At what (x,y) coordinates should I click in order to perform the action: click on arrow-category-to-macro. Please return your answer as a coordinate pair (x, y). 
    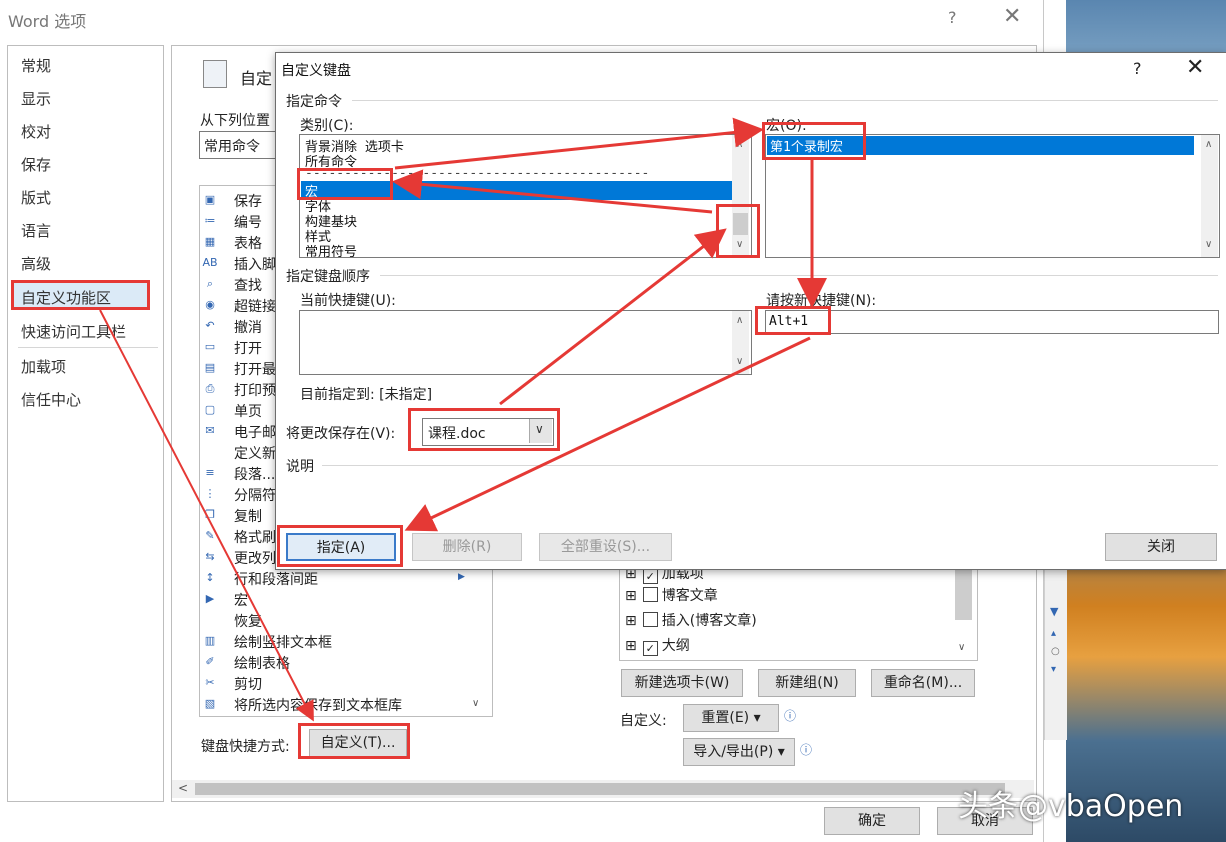
    Looking at the image, I should click on (579, 143).